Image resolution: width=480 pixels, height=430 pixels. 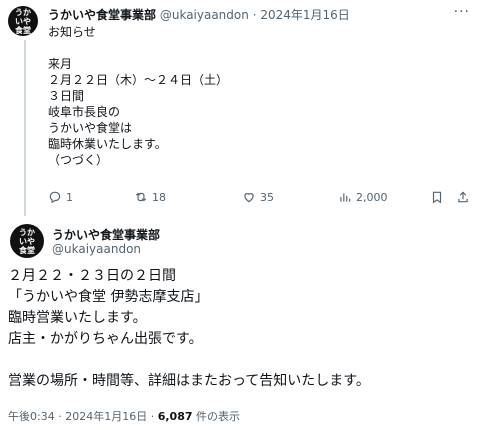 I want to click on tweet-line: 岐阜市長良の, so click(x=84, y=112).